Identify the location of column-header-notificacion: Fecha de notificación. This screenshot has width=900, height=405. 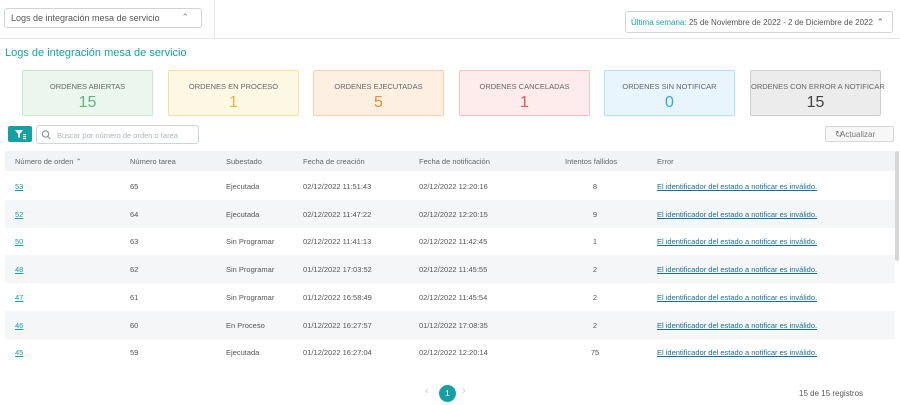
(454, 161).